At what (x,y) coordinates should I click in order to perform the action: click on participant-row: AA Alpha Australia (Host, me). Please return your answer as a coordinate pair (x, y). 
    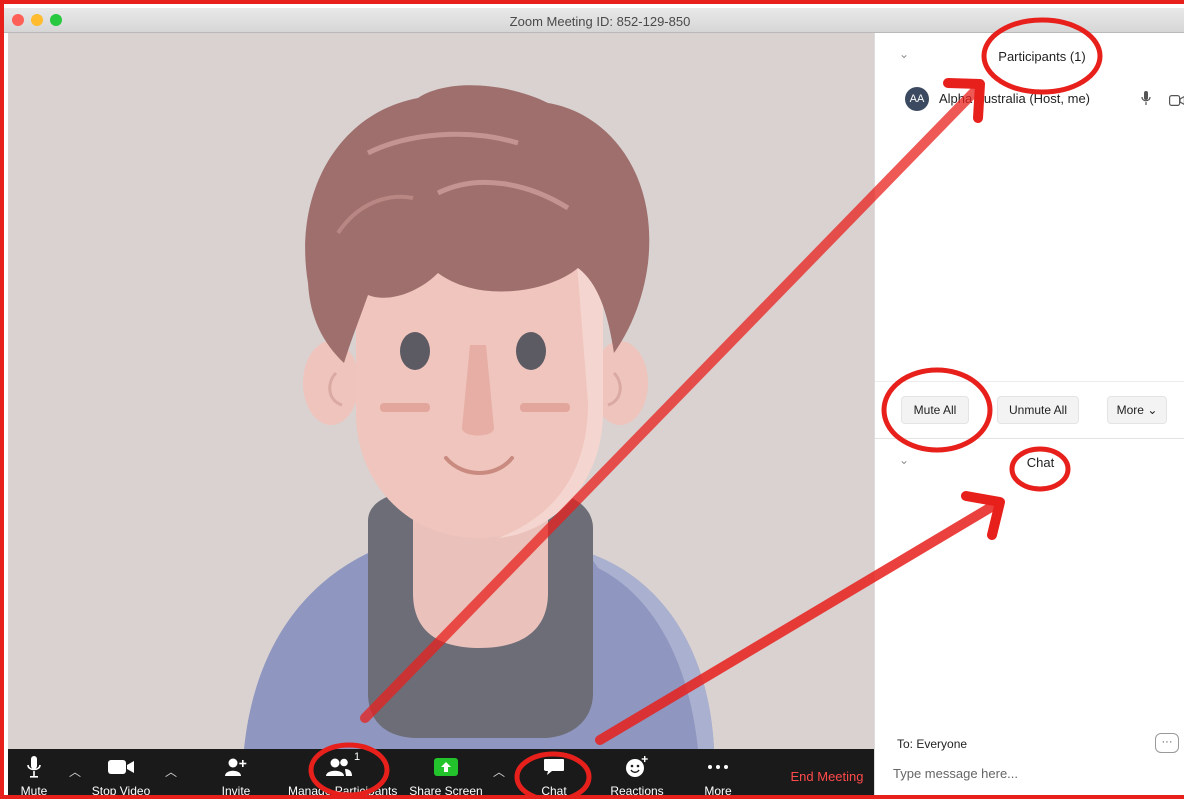
    Looking at the image, I should click on (1044, 99).